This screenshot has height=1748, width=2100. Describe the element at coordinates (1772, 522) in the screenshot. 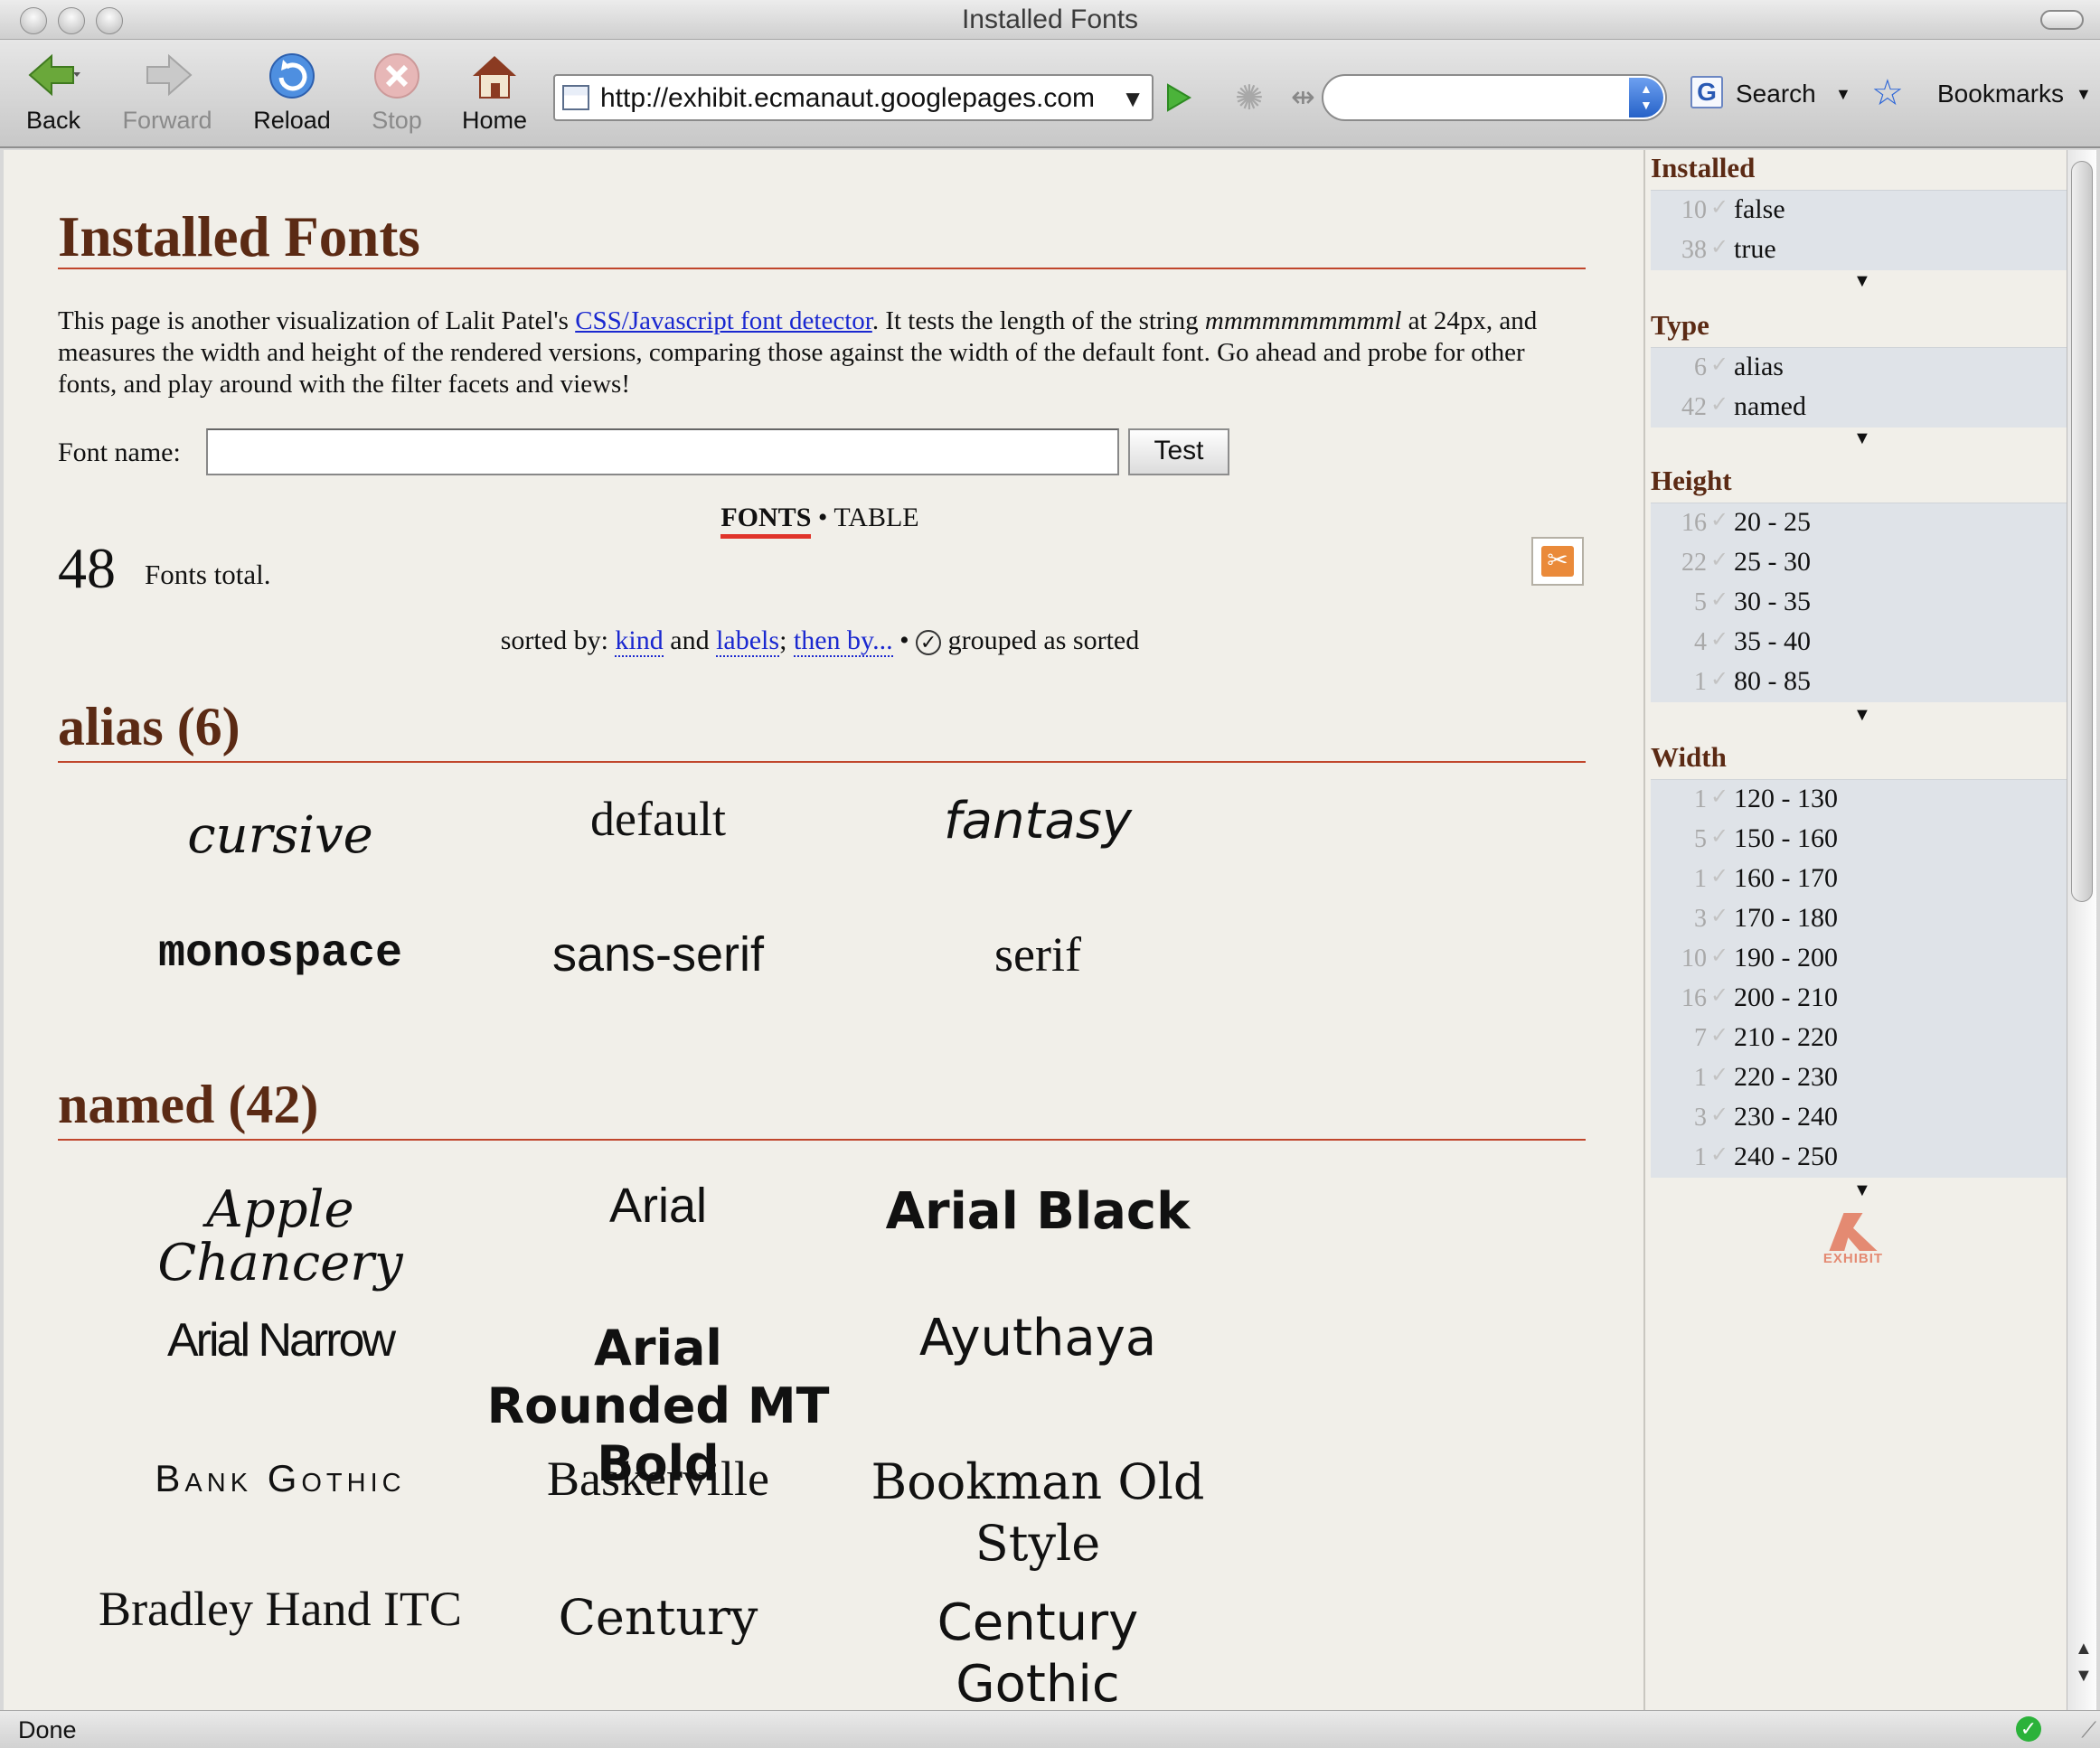

I see `facet-value: 20 - 25` at that location.